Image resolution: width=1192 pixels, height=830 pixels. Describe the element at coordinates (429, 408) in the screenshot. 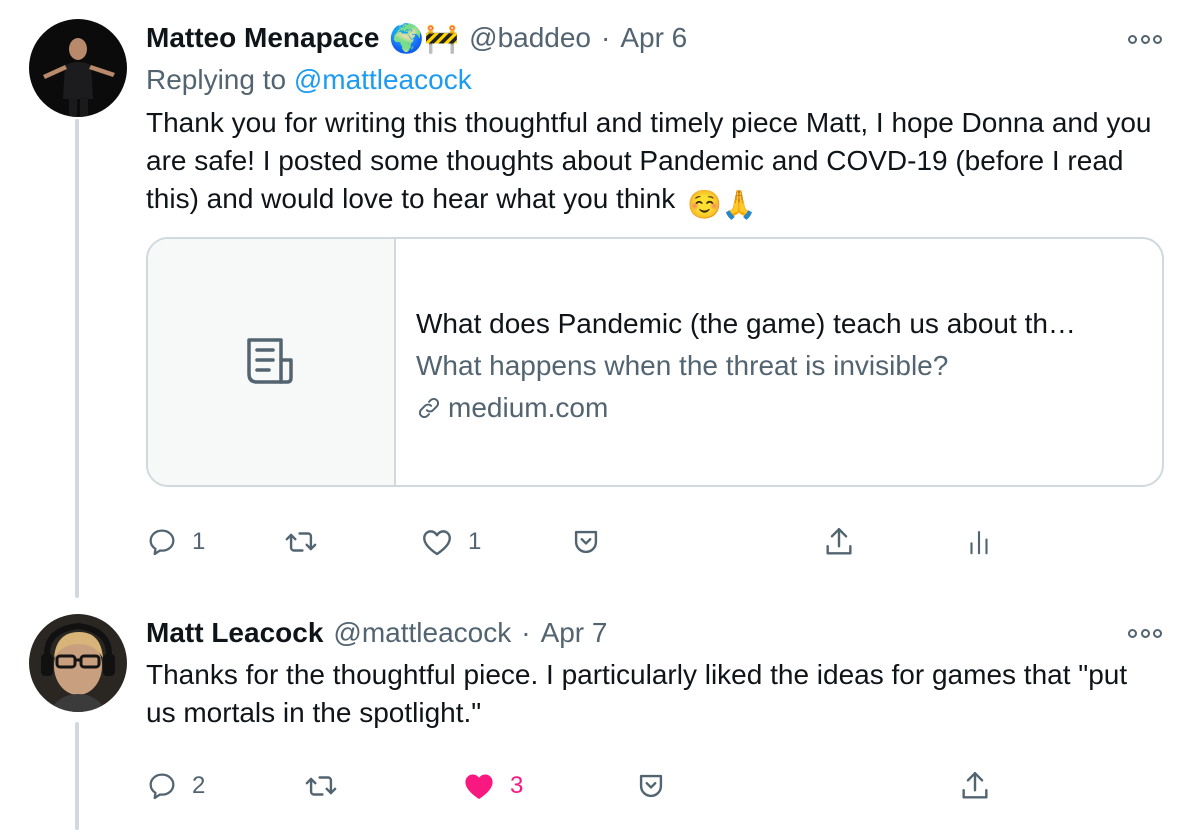

I see `link-icon` at that location.